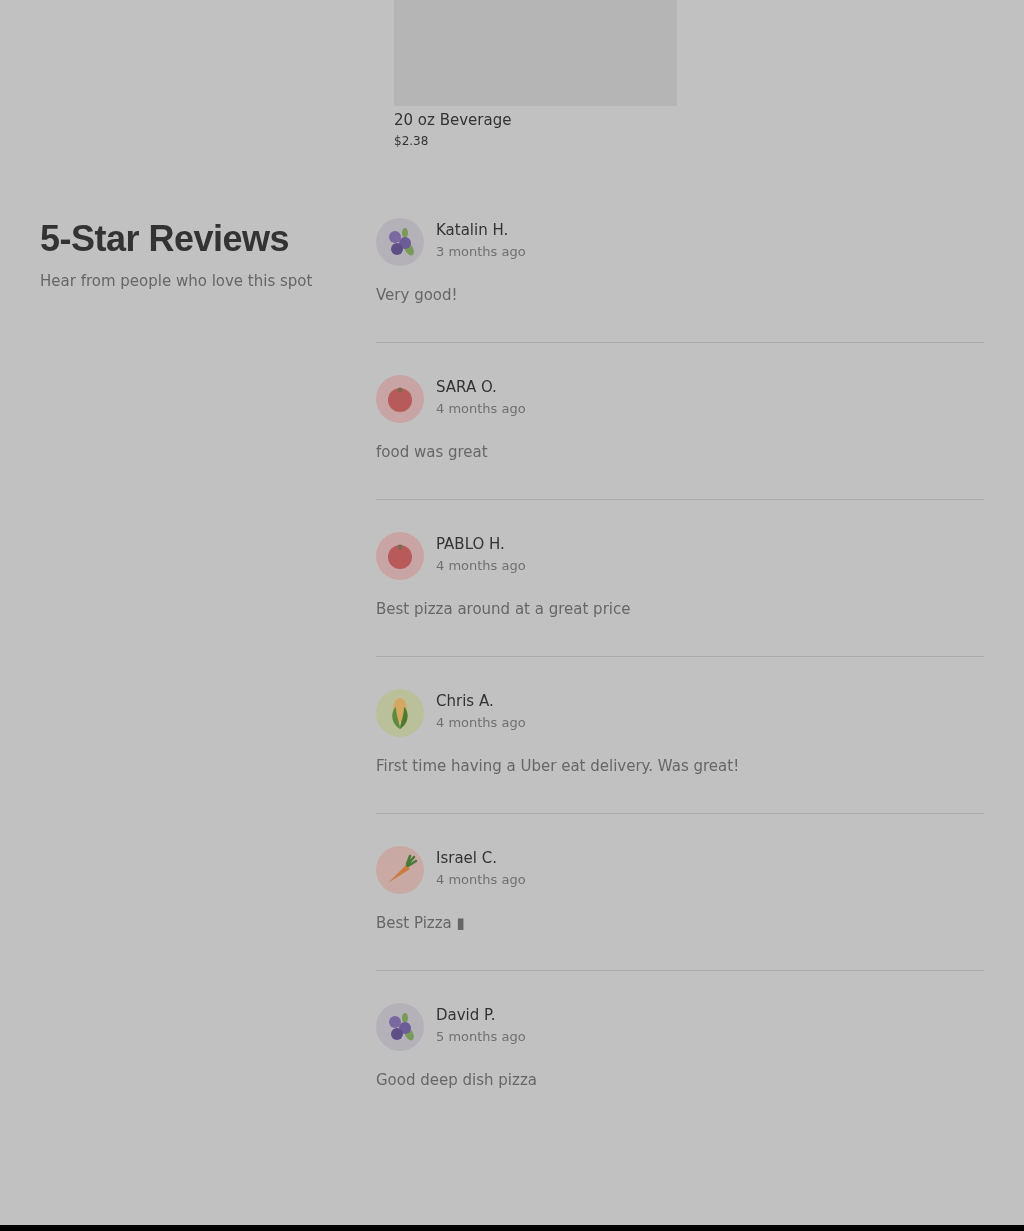 This screenshot has height=1231, width=1024. I want to click on review-time: 5 months ago, so click(481, 1036).